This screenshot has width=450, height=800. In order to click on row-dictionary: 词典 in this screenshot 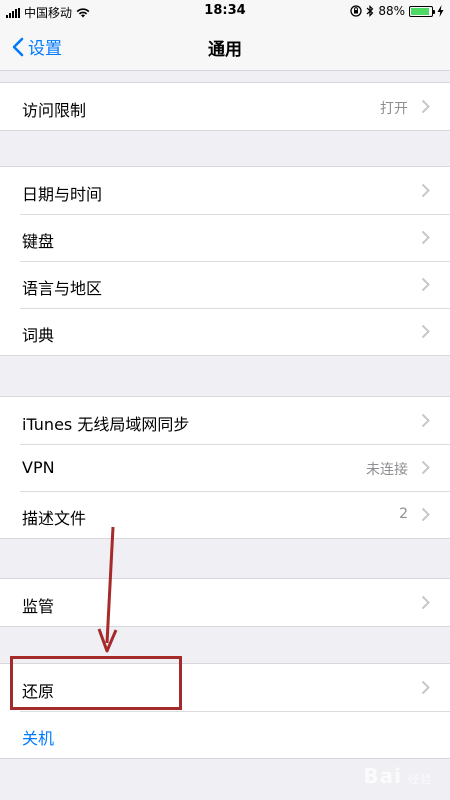, I will do `click(225, 331)`.